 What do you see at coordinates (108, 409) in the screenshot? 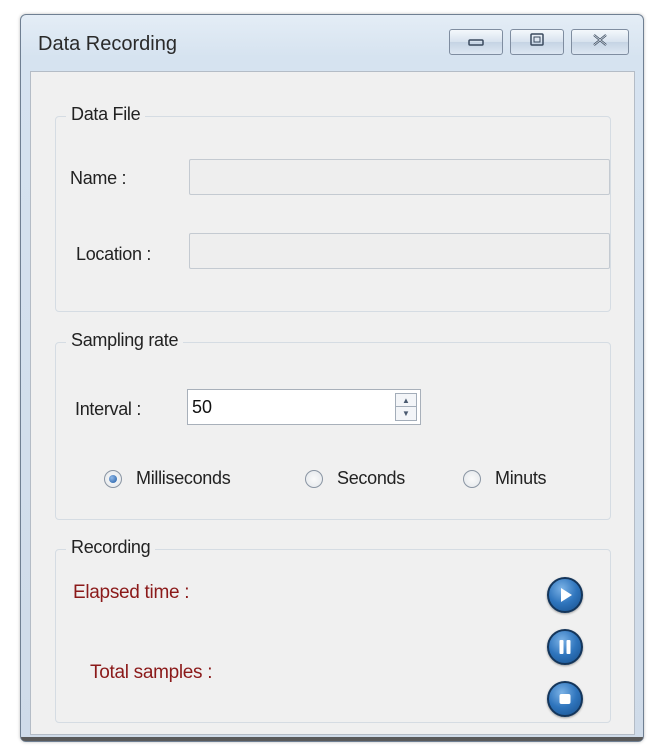
I see `interval-label: Interval :` at bounding box center [108, 409].